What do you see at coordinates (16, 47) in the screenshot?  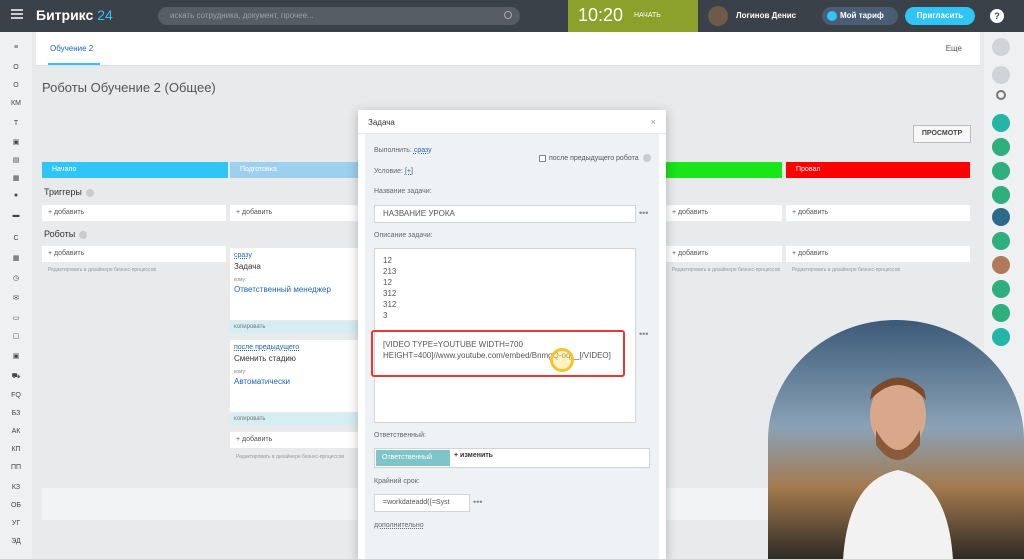 I see `filter-icon: ≡` at bounding box center [16, 47].